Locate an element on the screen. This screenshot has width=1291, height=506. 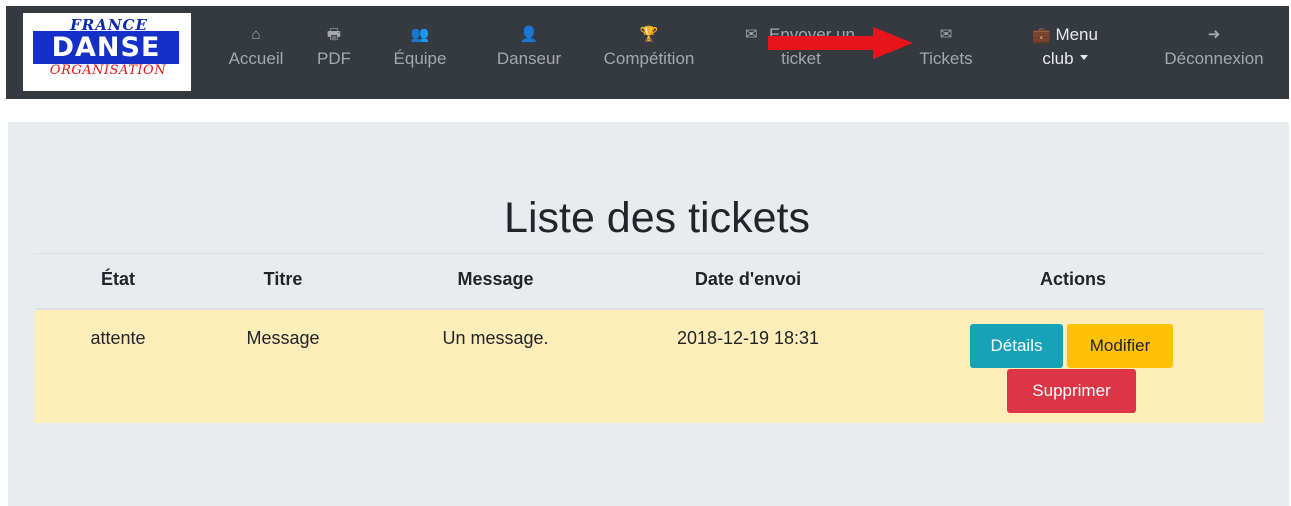
nav-item-deconnexion: ➜ Déconnexion is located at coordinates (1214, 54).